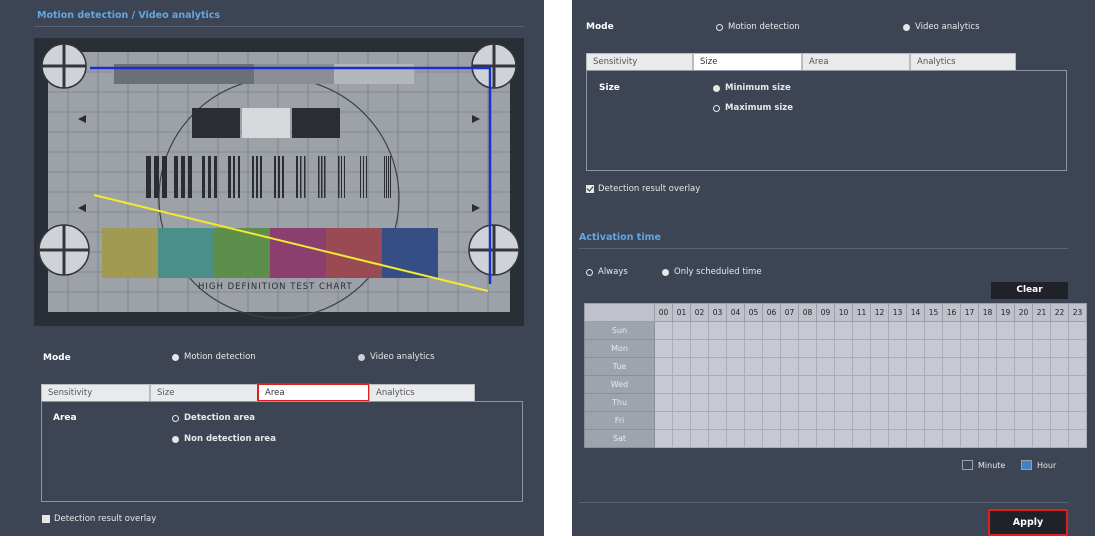  I want to click on scheduled-time-radio: Only scheduled time, so click(712, 272).